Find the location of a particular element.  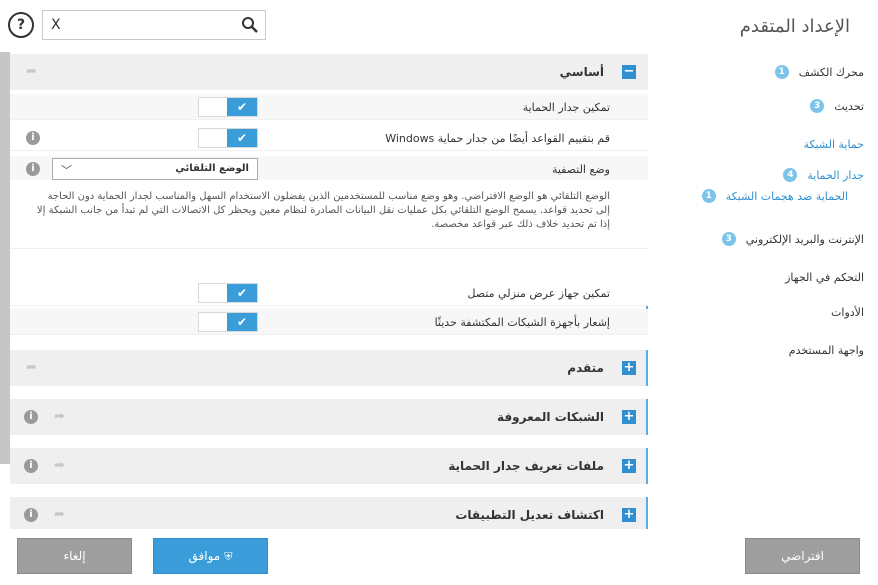

search-input: X is located at coordinates (154, 25).